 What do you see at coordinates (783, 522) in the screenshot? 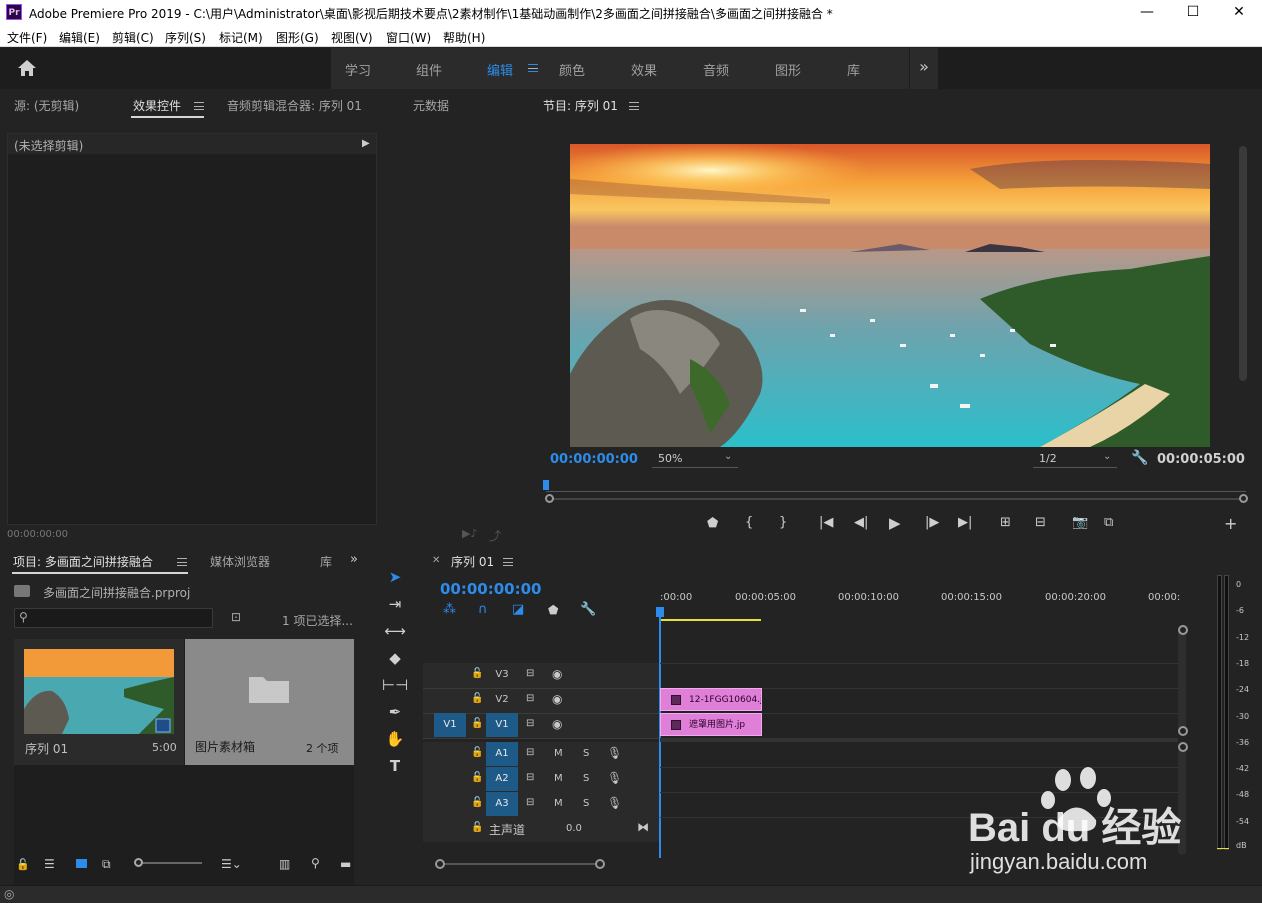
I see `mark-out-icon: }` at bounding box center [783, 522].